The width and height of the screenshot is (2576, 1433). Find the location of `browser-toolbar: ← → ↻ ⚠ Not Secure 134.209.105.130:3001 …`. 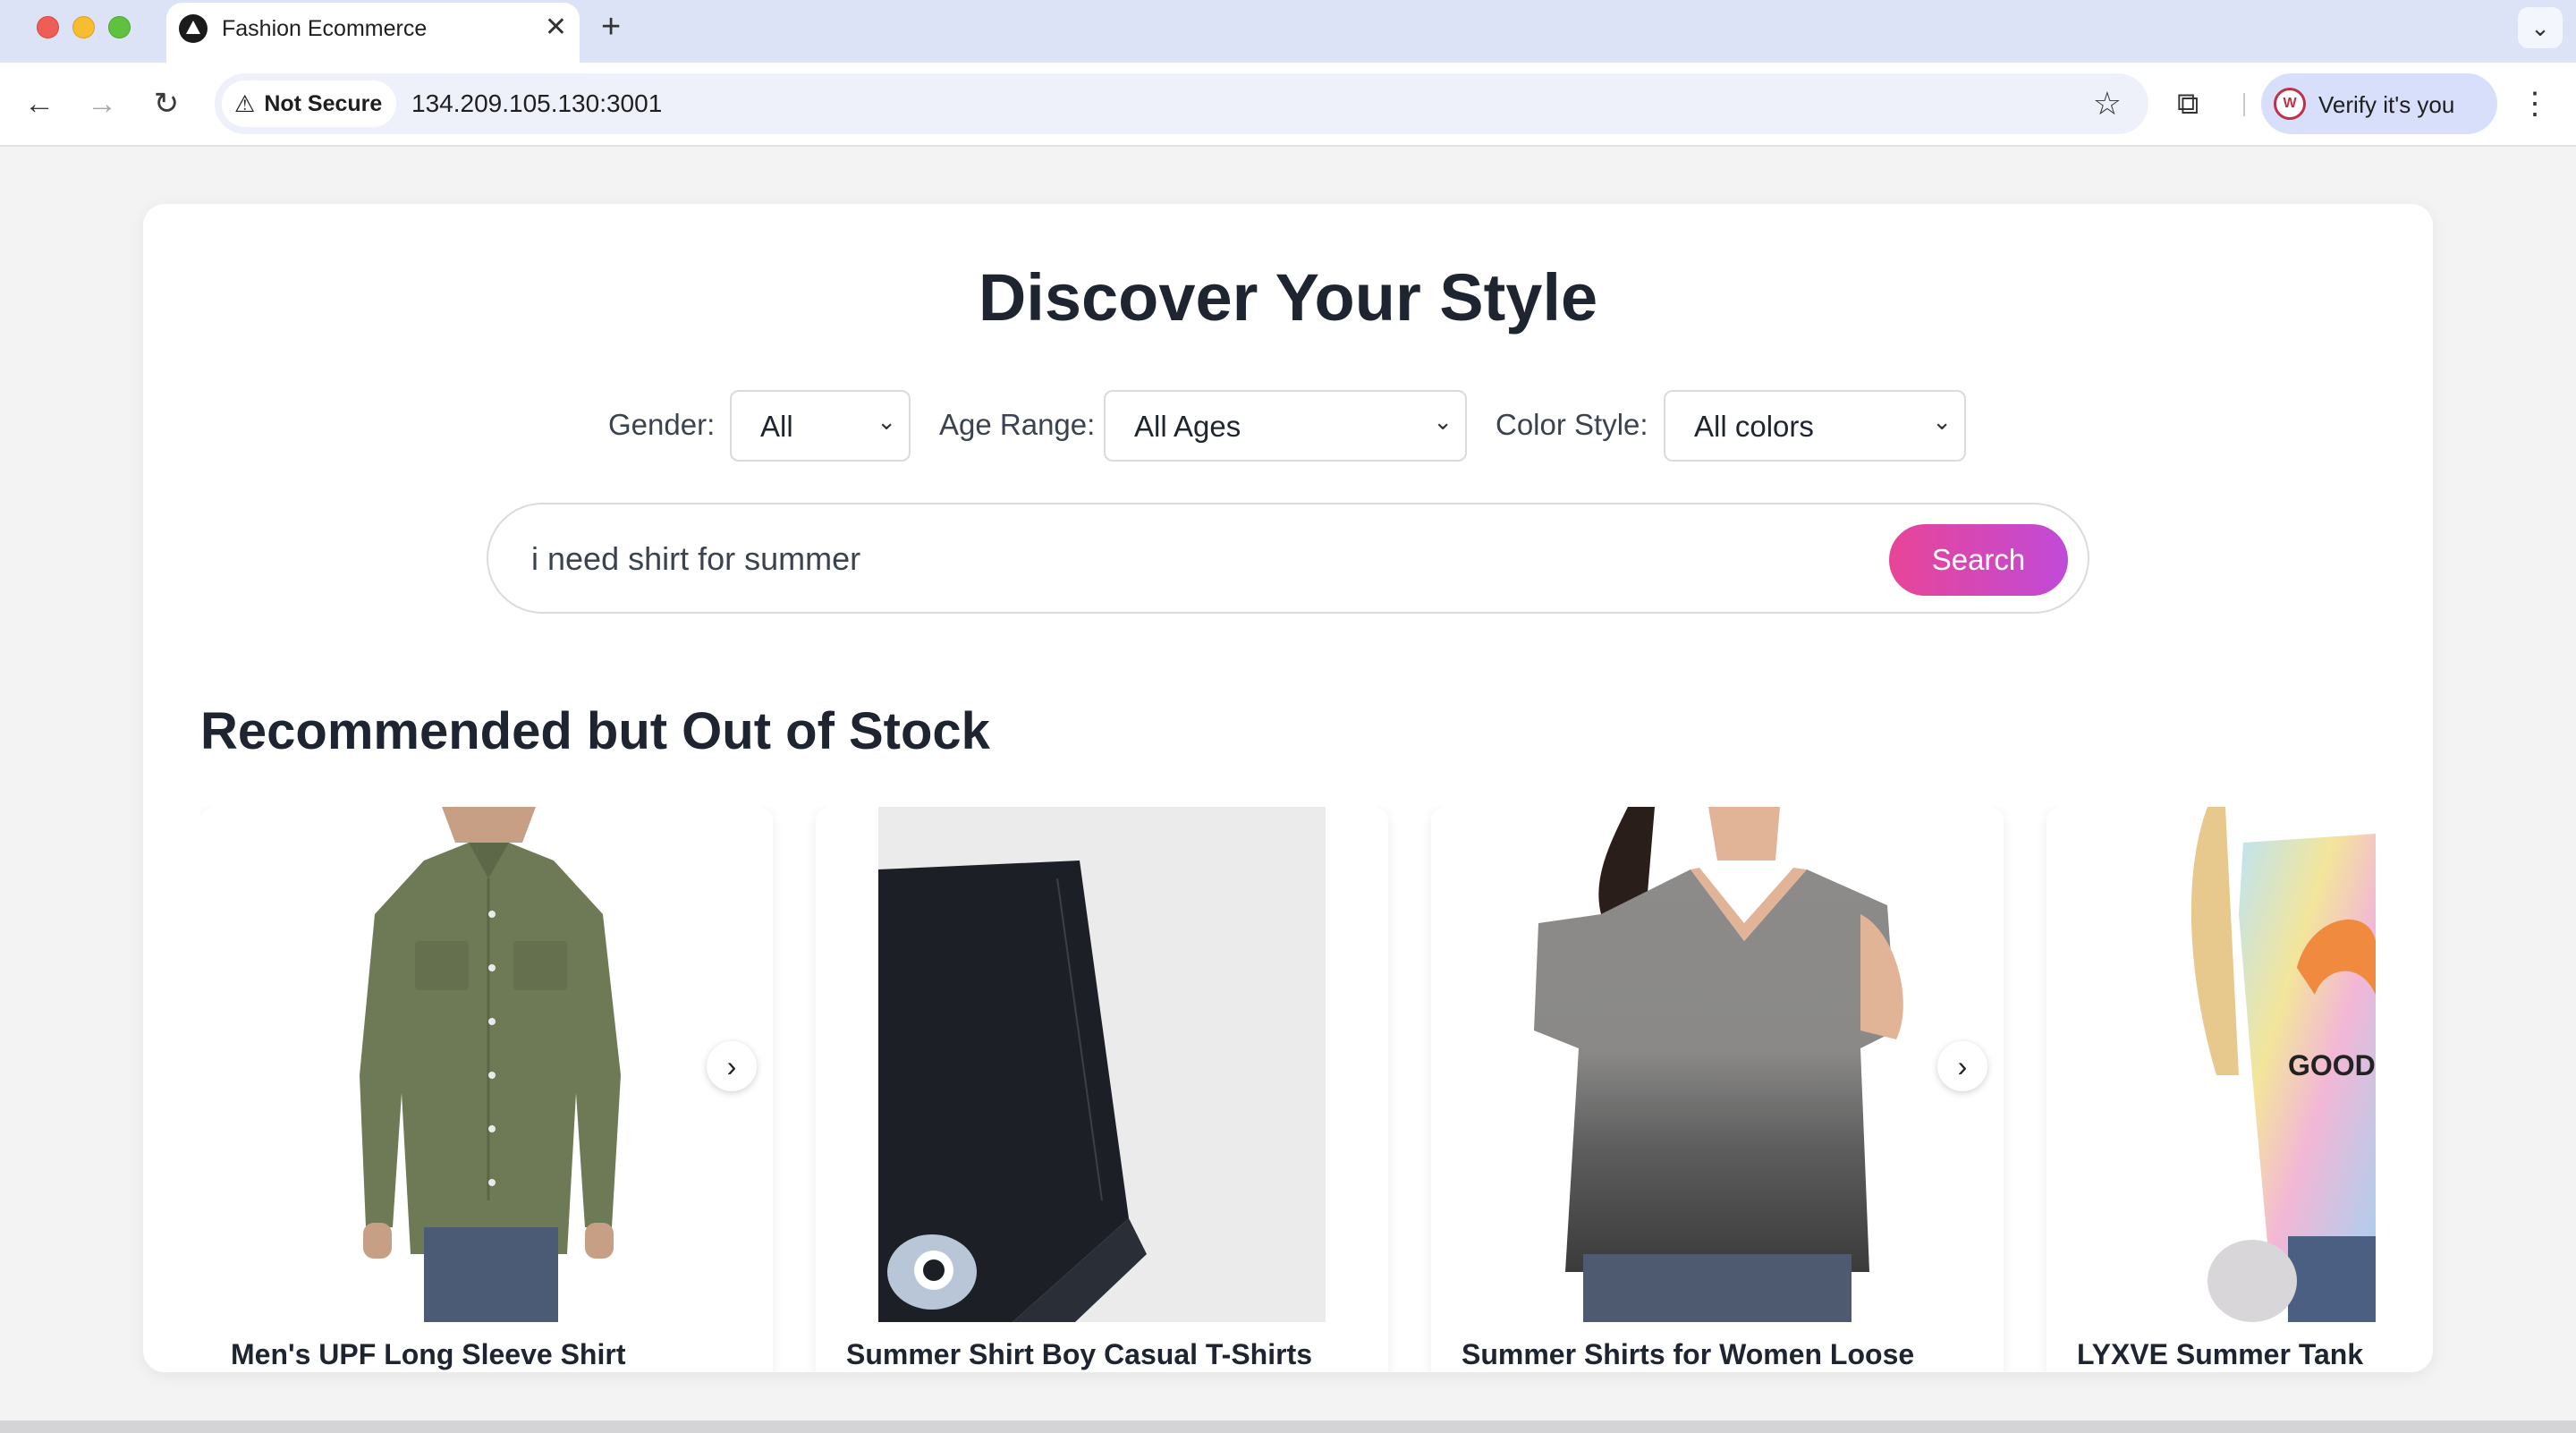

browser-toolbar: ← → ↻ ⚠ Not Secure 134.209.105.130:3001 … is located at coordinates (1288, 105).